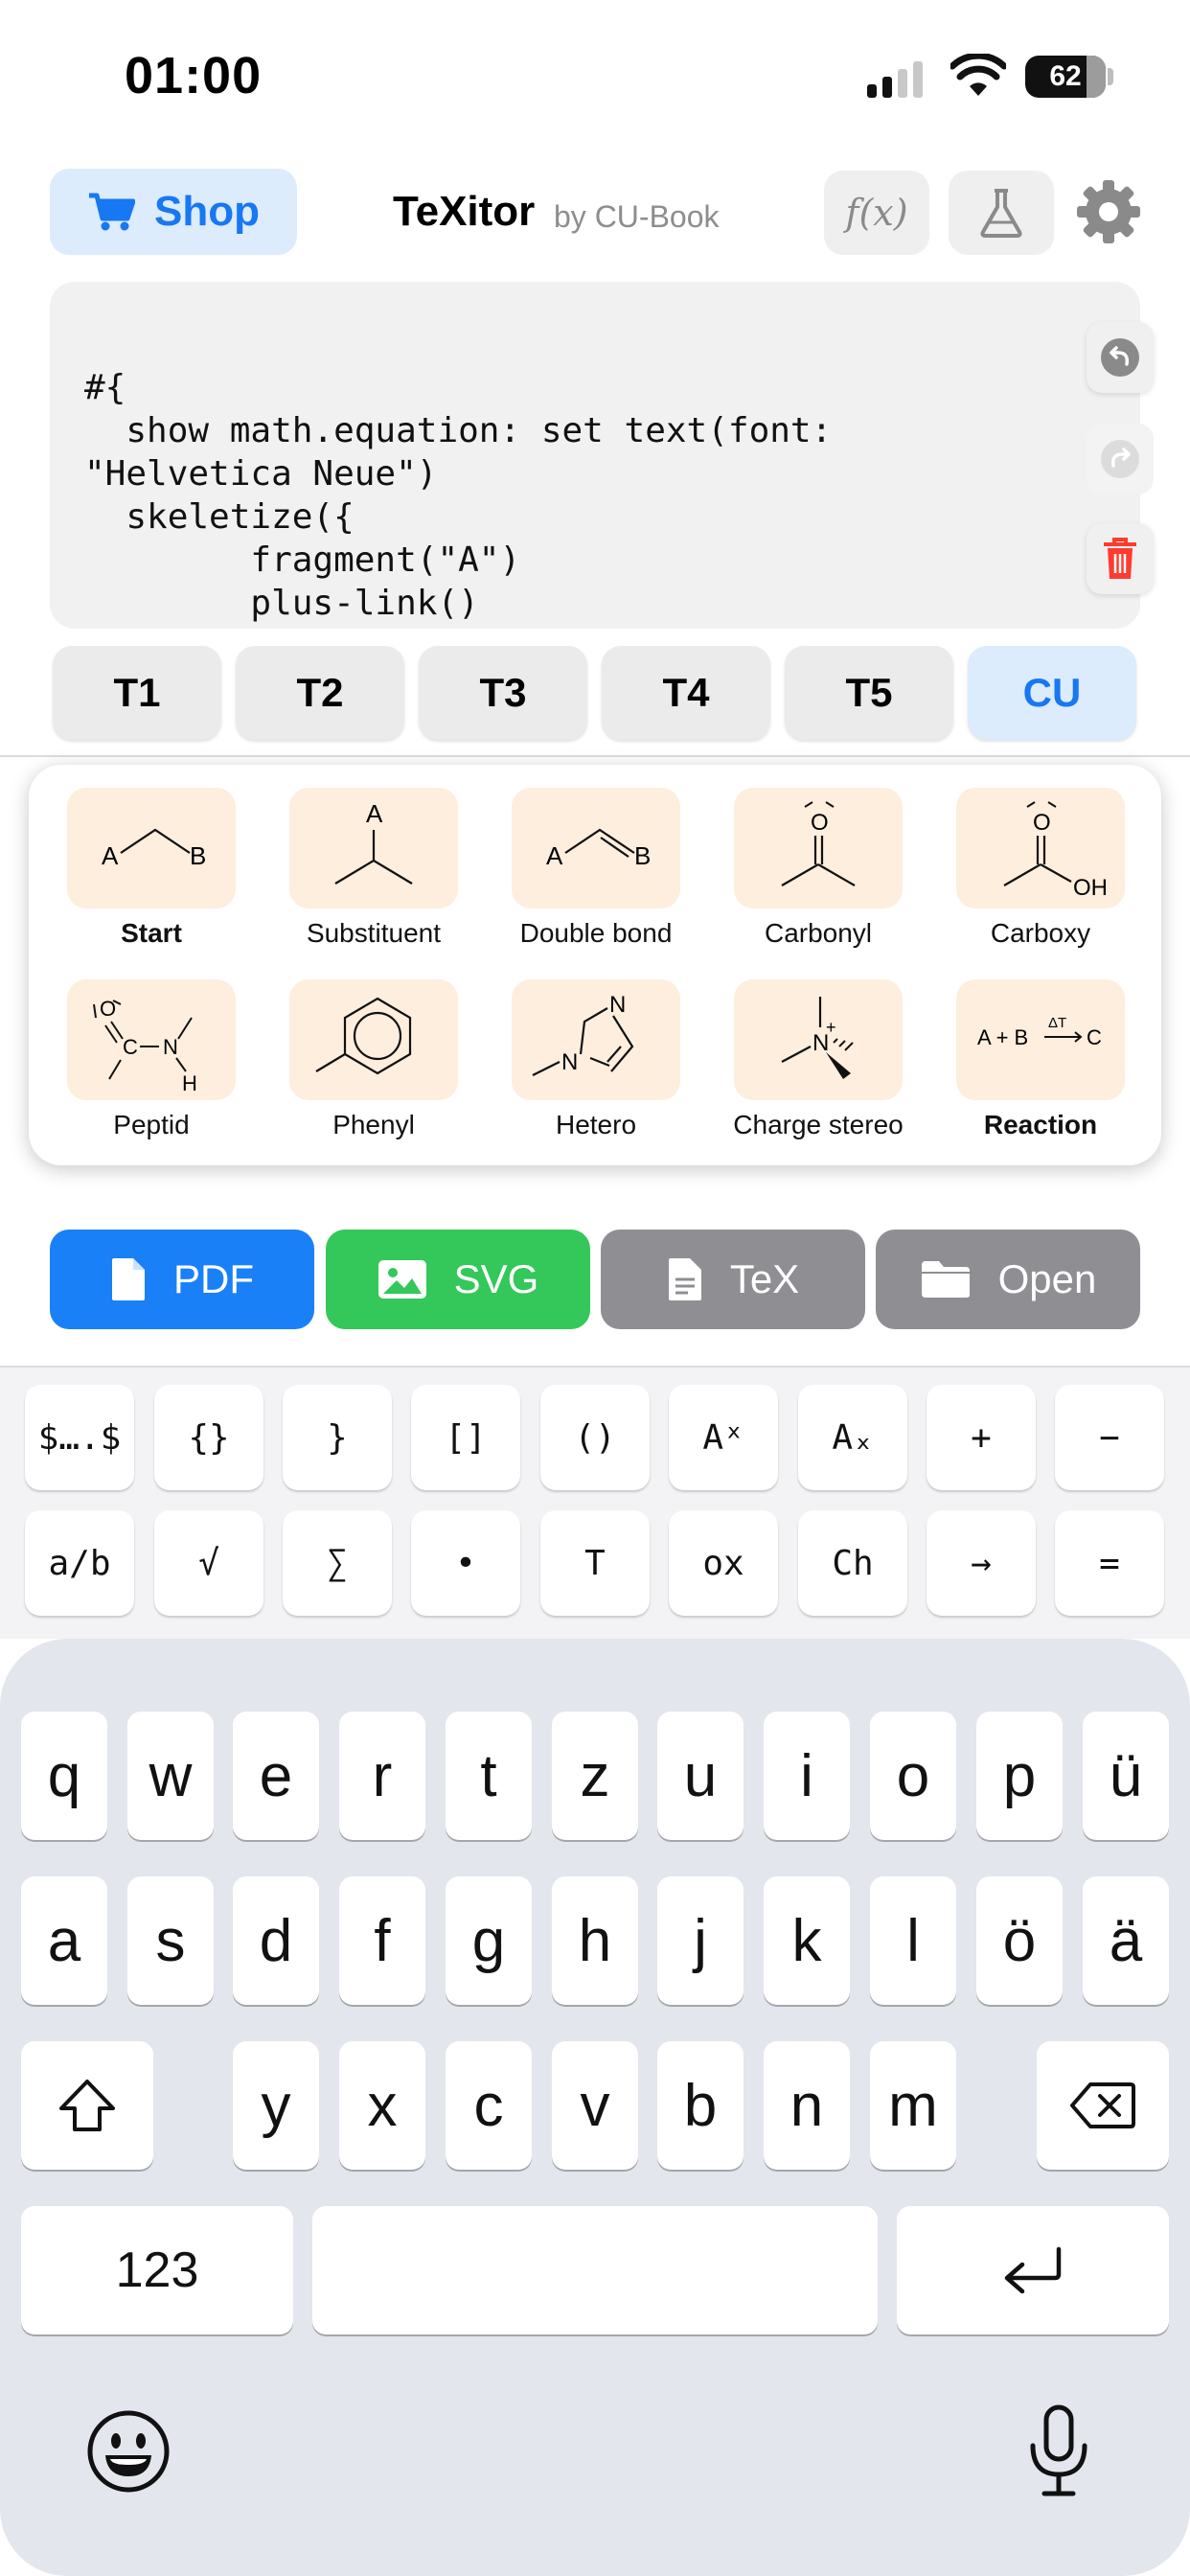 The image size is (1190, 2576). Describe the element at coordinates (137, 693) in the screenshot. I see `tab-t1: T1` at that location.